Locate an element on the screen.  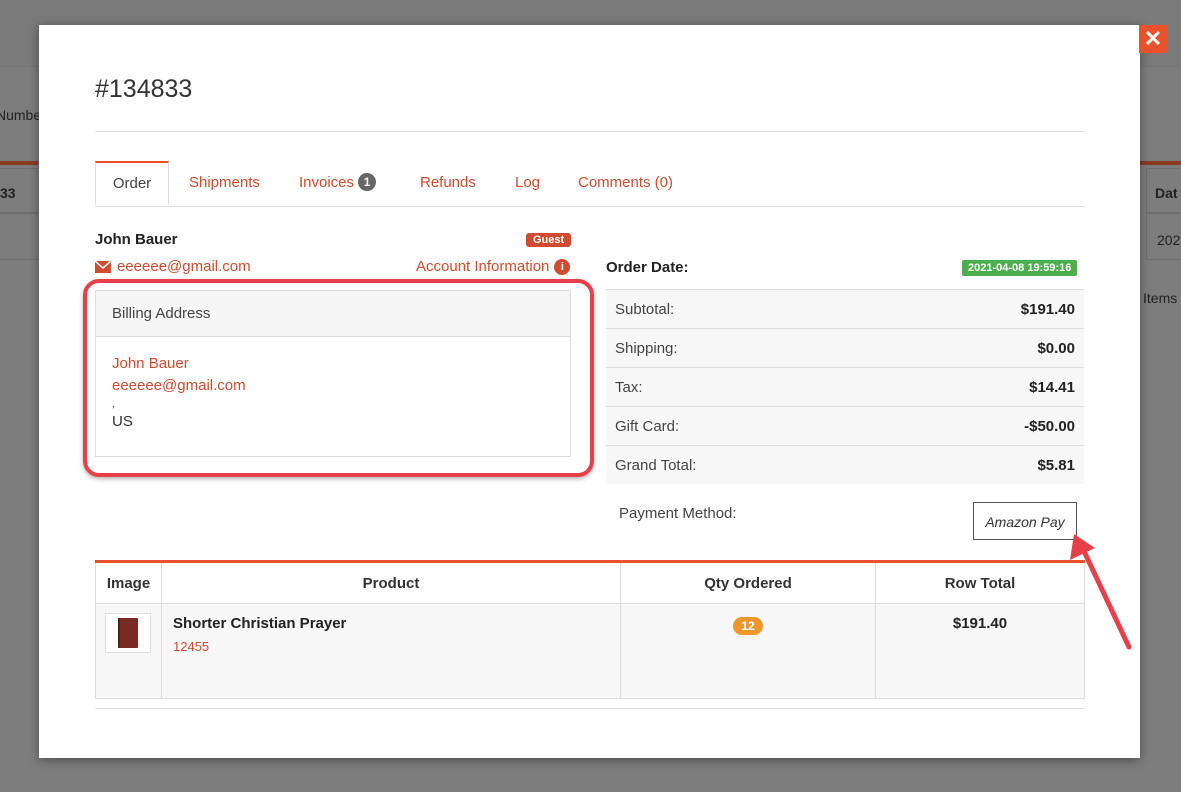
row-total-value: $191.40 is located at coordinates (980, 651).